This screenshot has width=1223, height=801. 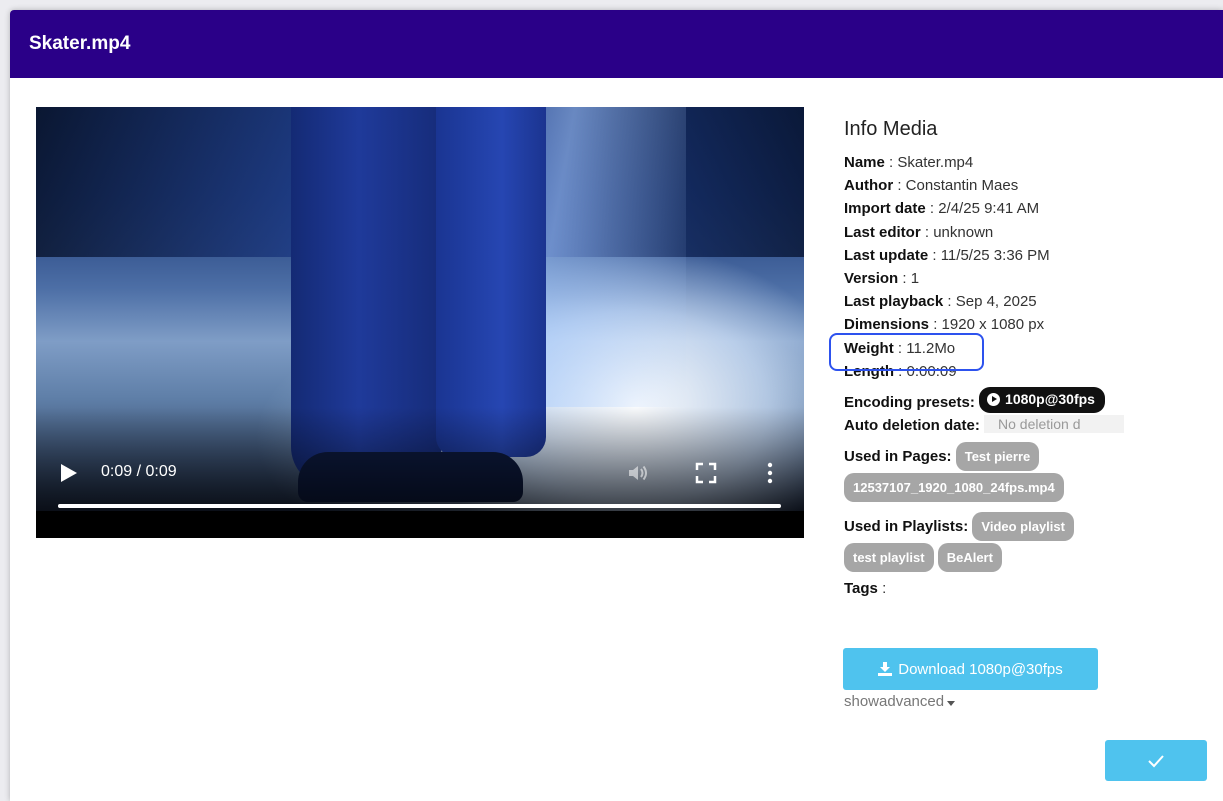 What do you see at coordinates (882, 279) in the screenshot?
I see `info-row-version: Version : 1` at bounding box center [882, 279].